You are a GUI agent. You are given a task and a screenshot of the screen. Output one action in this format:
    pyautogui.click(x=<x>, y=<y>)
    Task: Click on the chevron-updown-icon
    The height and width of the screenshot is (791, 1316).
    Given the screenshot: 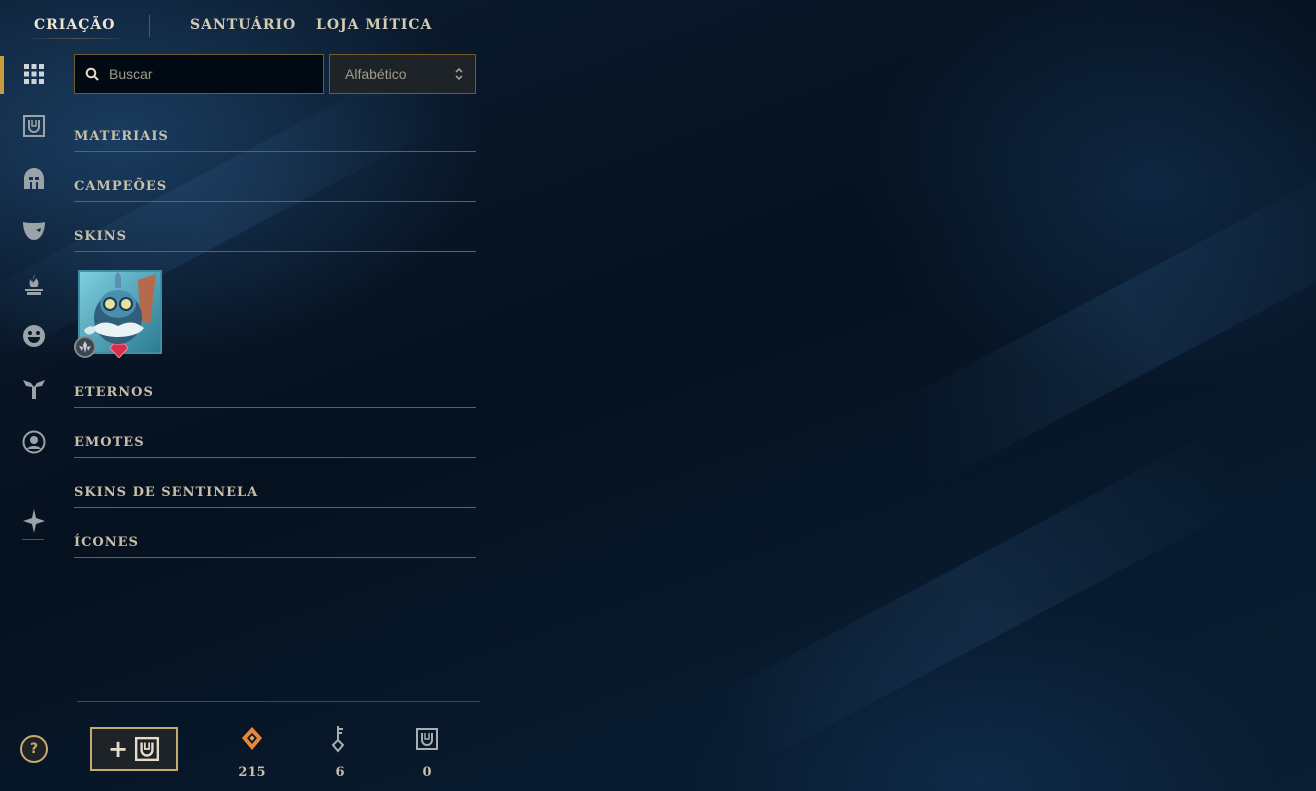 What is the action you would take?
    pyautogui.click(x=459, y=74)
    